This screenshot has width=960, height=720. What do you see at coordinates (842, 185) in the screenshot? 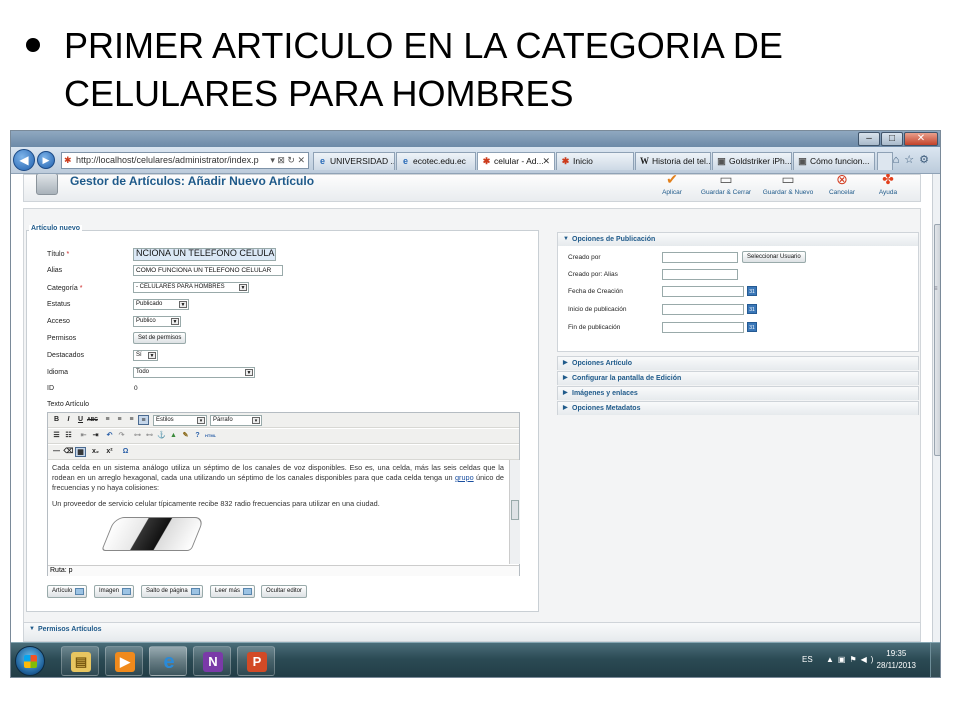
I see `cancel-button: ⊗ Cancelar` at bounding box center [842, 185].